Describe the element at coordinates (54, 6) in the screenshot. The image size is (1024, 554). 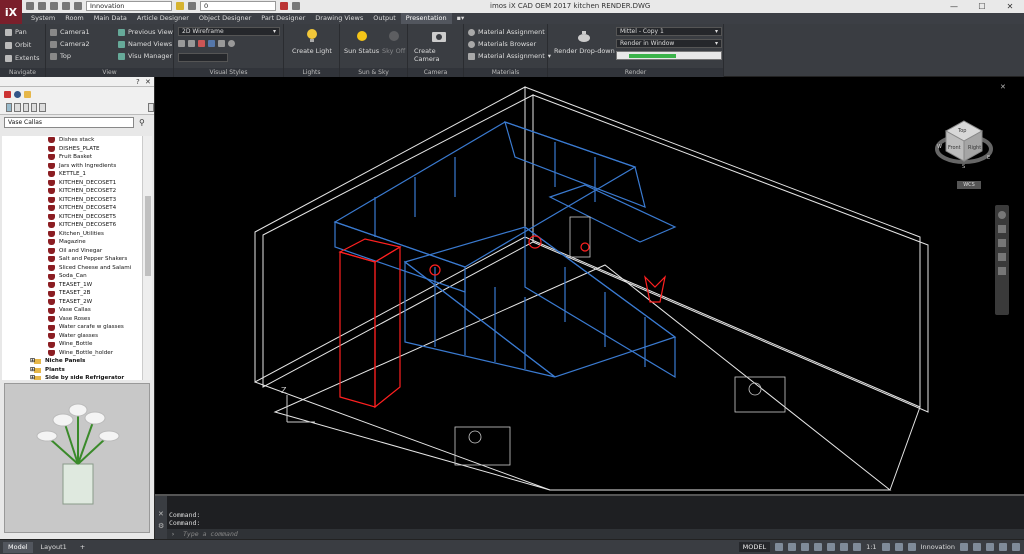
I see `print-icon` at that location.